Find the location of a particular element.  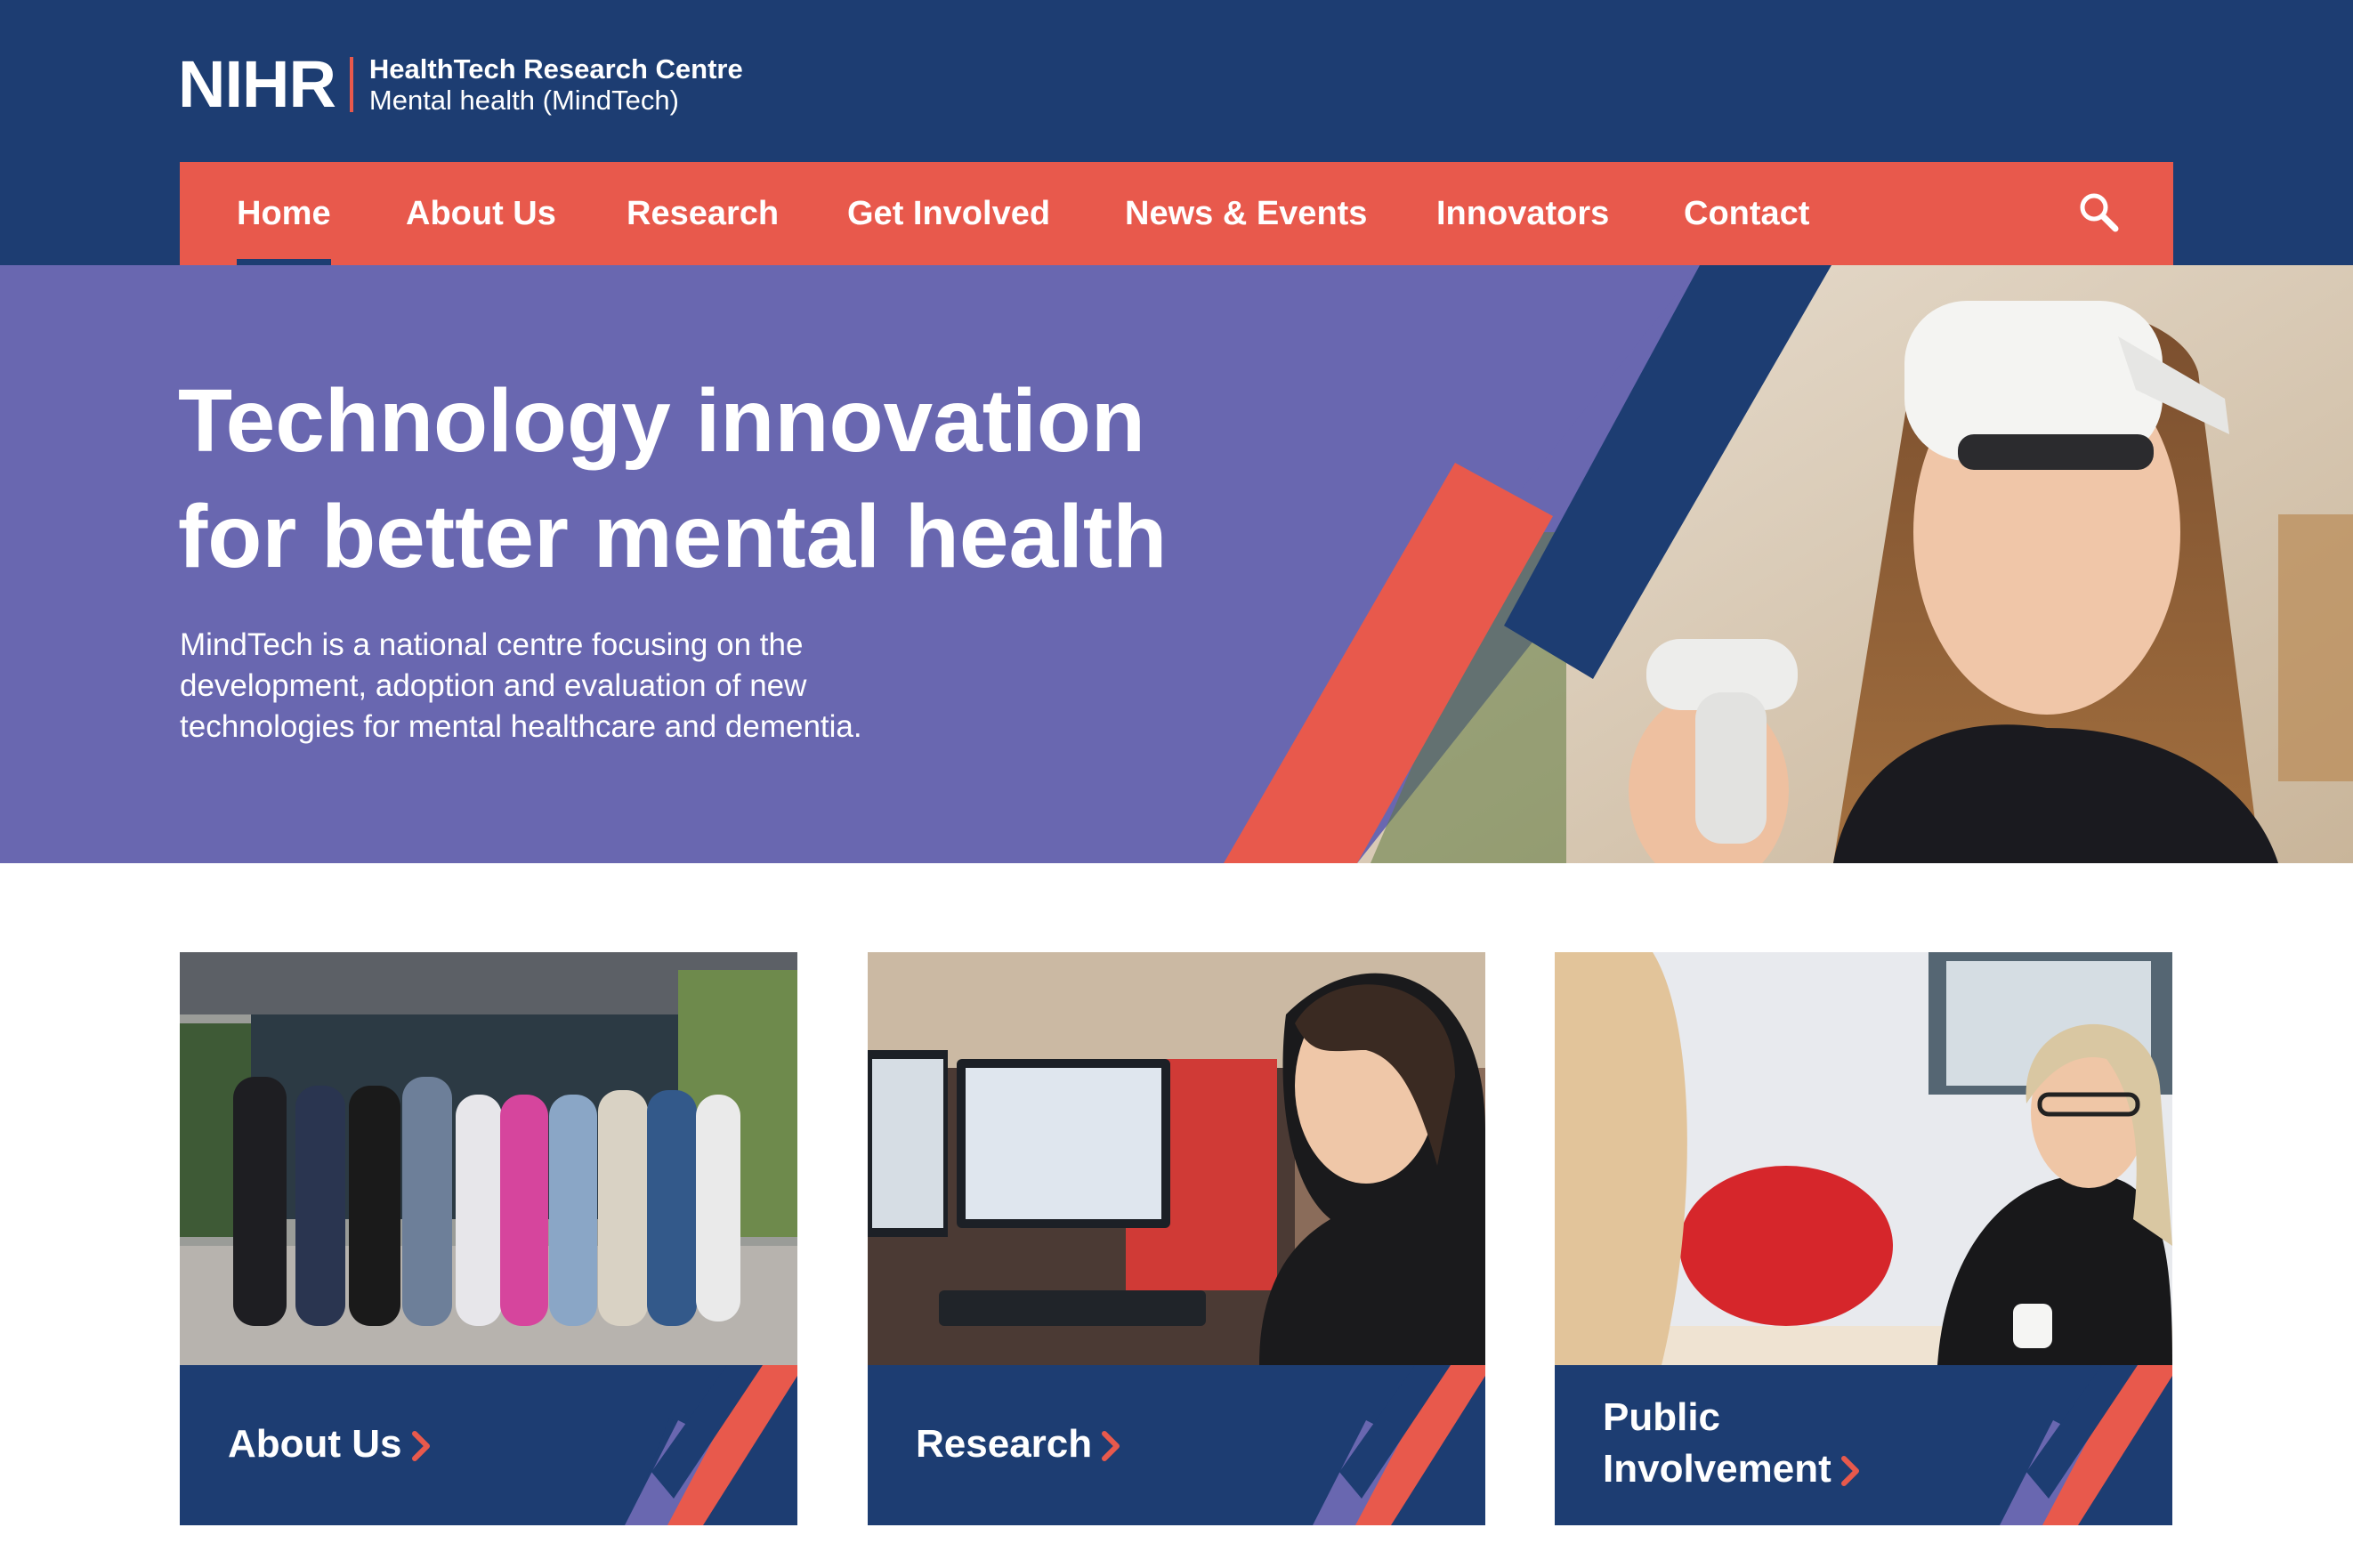

nav-item-innovators: Innovators is located at coordinates (1523, 213).